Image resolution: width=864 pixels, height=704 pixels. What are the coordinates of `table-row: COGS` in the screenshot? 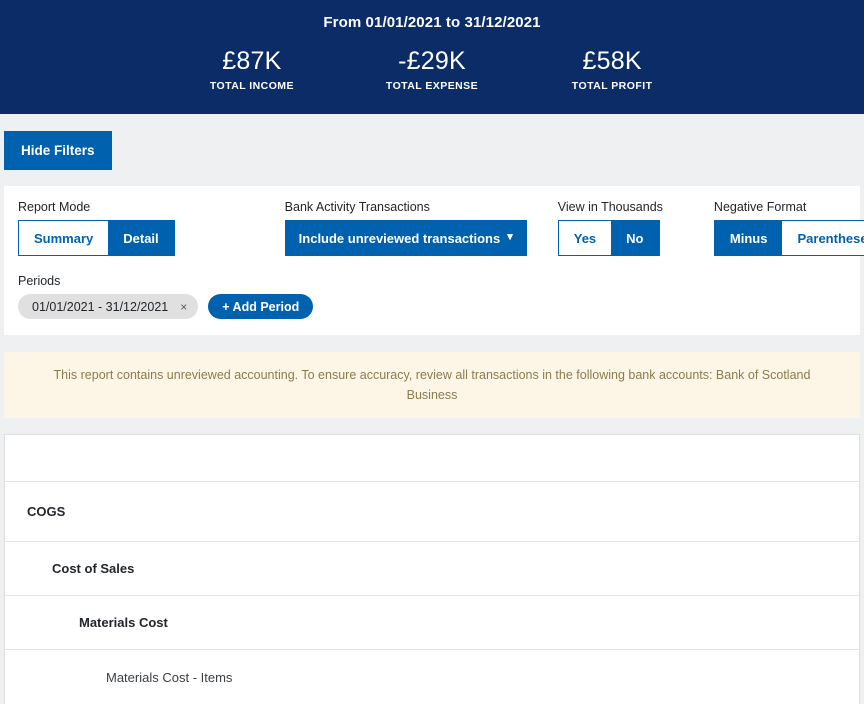 It's located at (432, 512).